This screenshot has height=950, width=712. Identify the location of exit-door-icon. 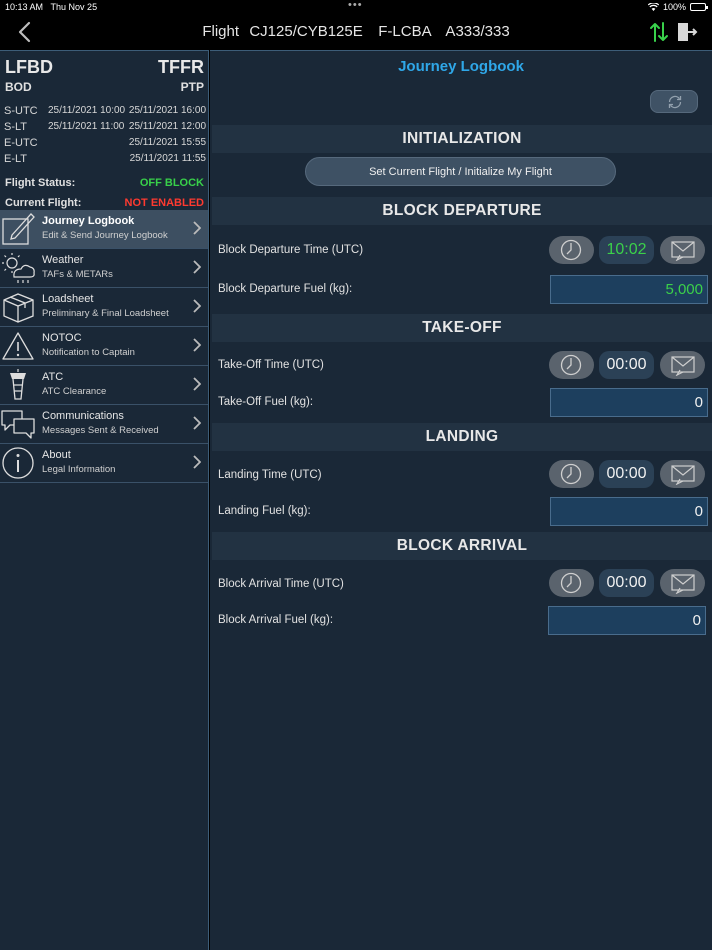
(688, 32).